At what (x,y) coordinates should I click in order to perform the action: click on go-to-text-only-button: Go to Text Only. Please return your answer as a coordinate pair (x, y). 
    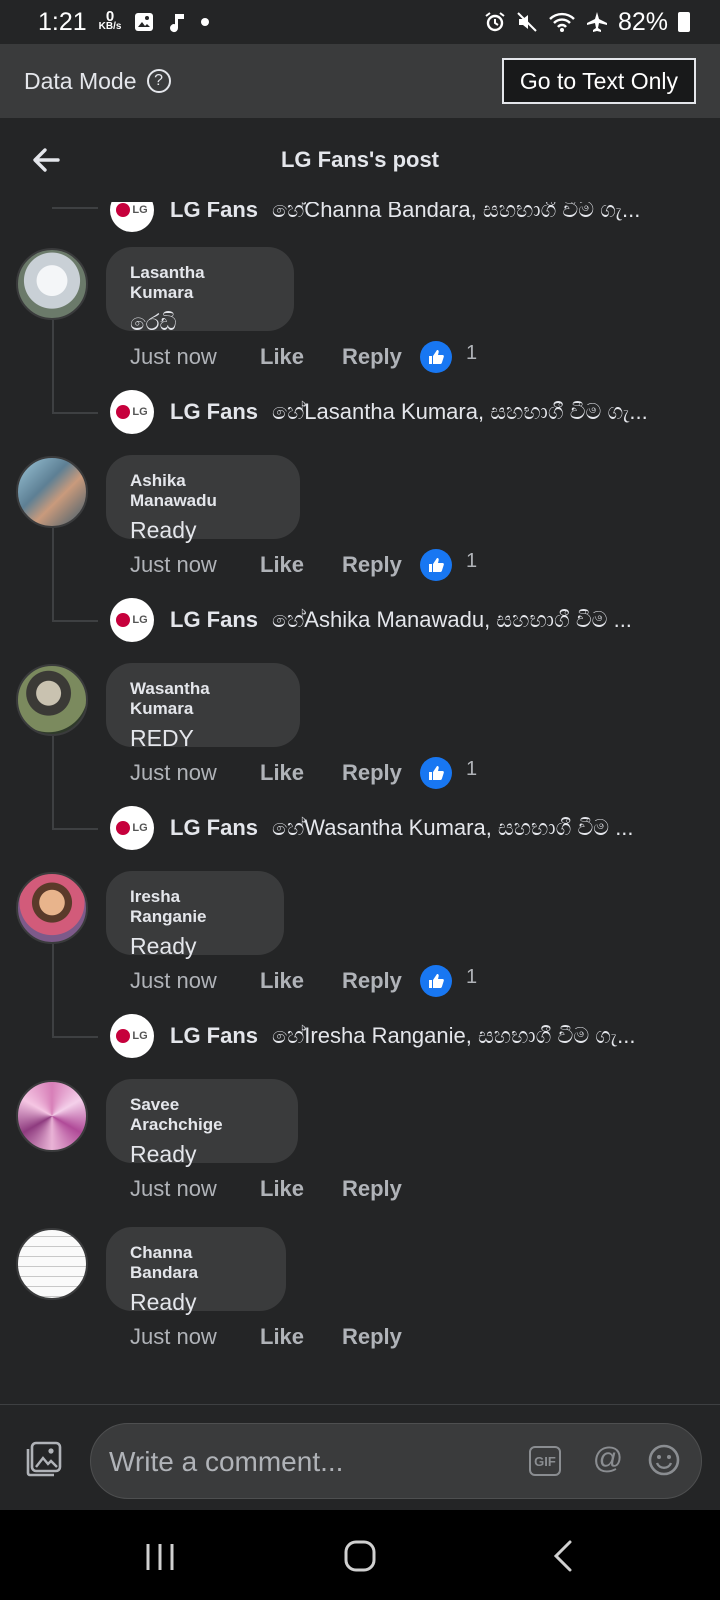
    Looking at the image, I should click on (598, 81).